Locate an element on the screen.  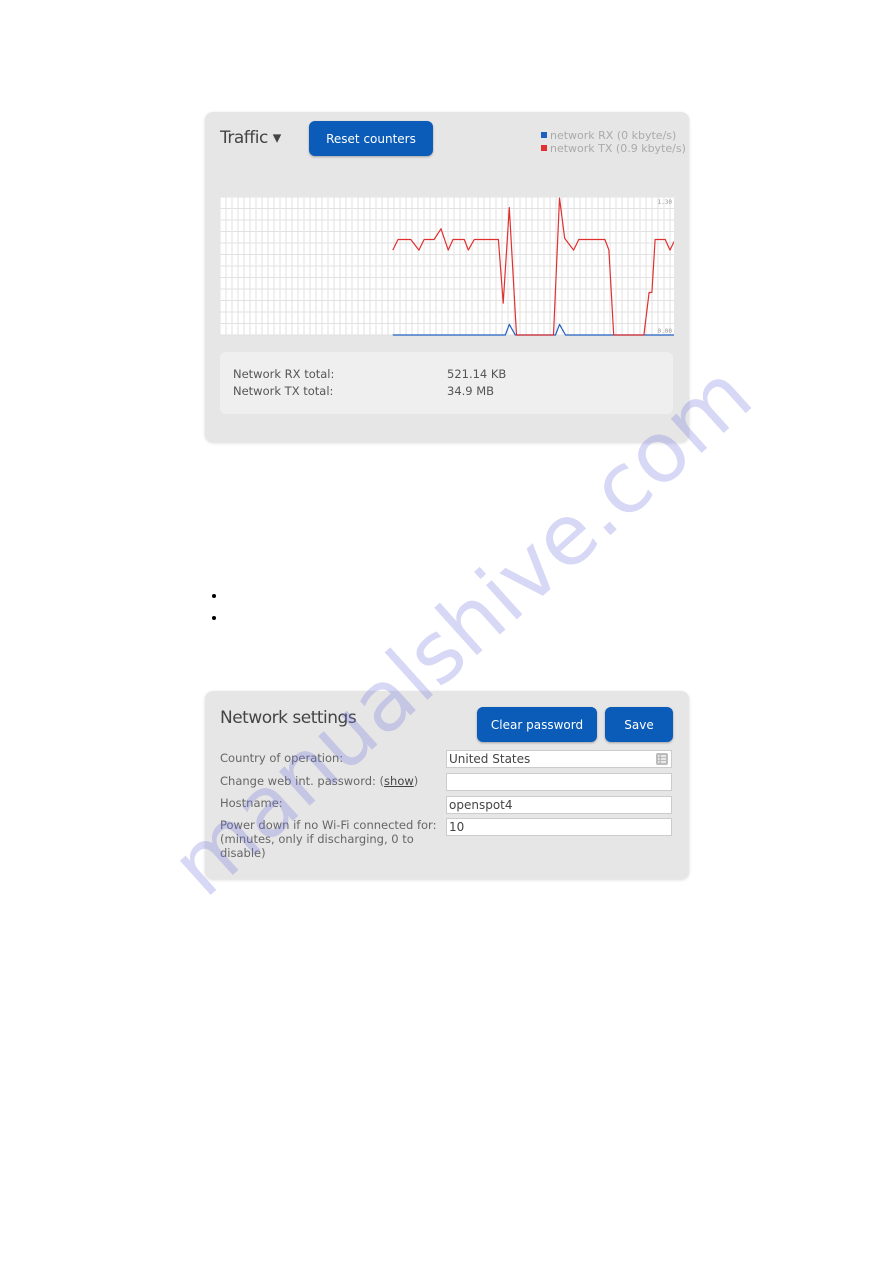
legend-rx-label: network RX (0 kbyte/s) is located at coordinates (613, 135).